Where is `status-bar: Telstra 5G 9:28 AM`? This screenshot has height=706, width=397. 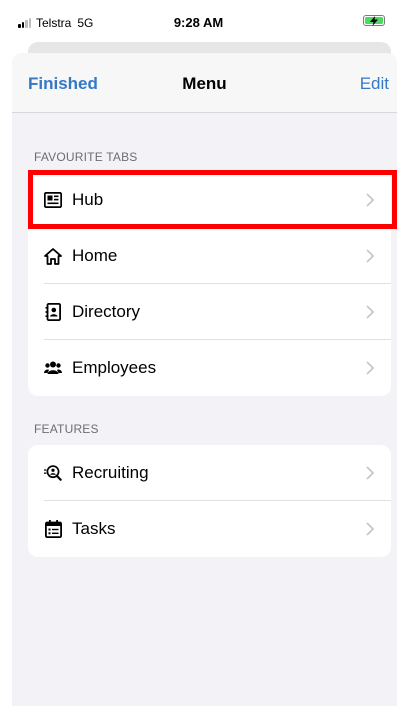 status-bar: Telstra 5G 9:28 AM is located at coordinates (198, 20).